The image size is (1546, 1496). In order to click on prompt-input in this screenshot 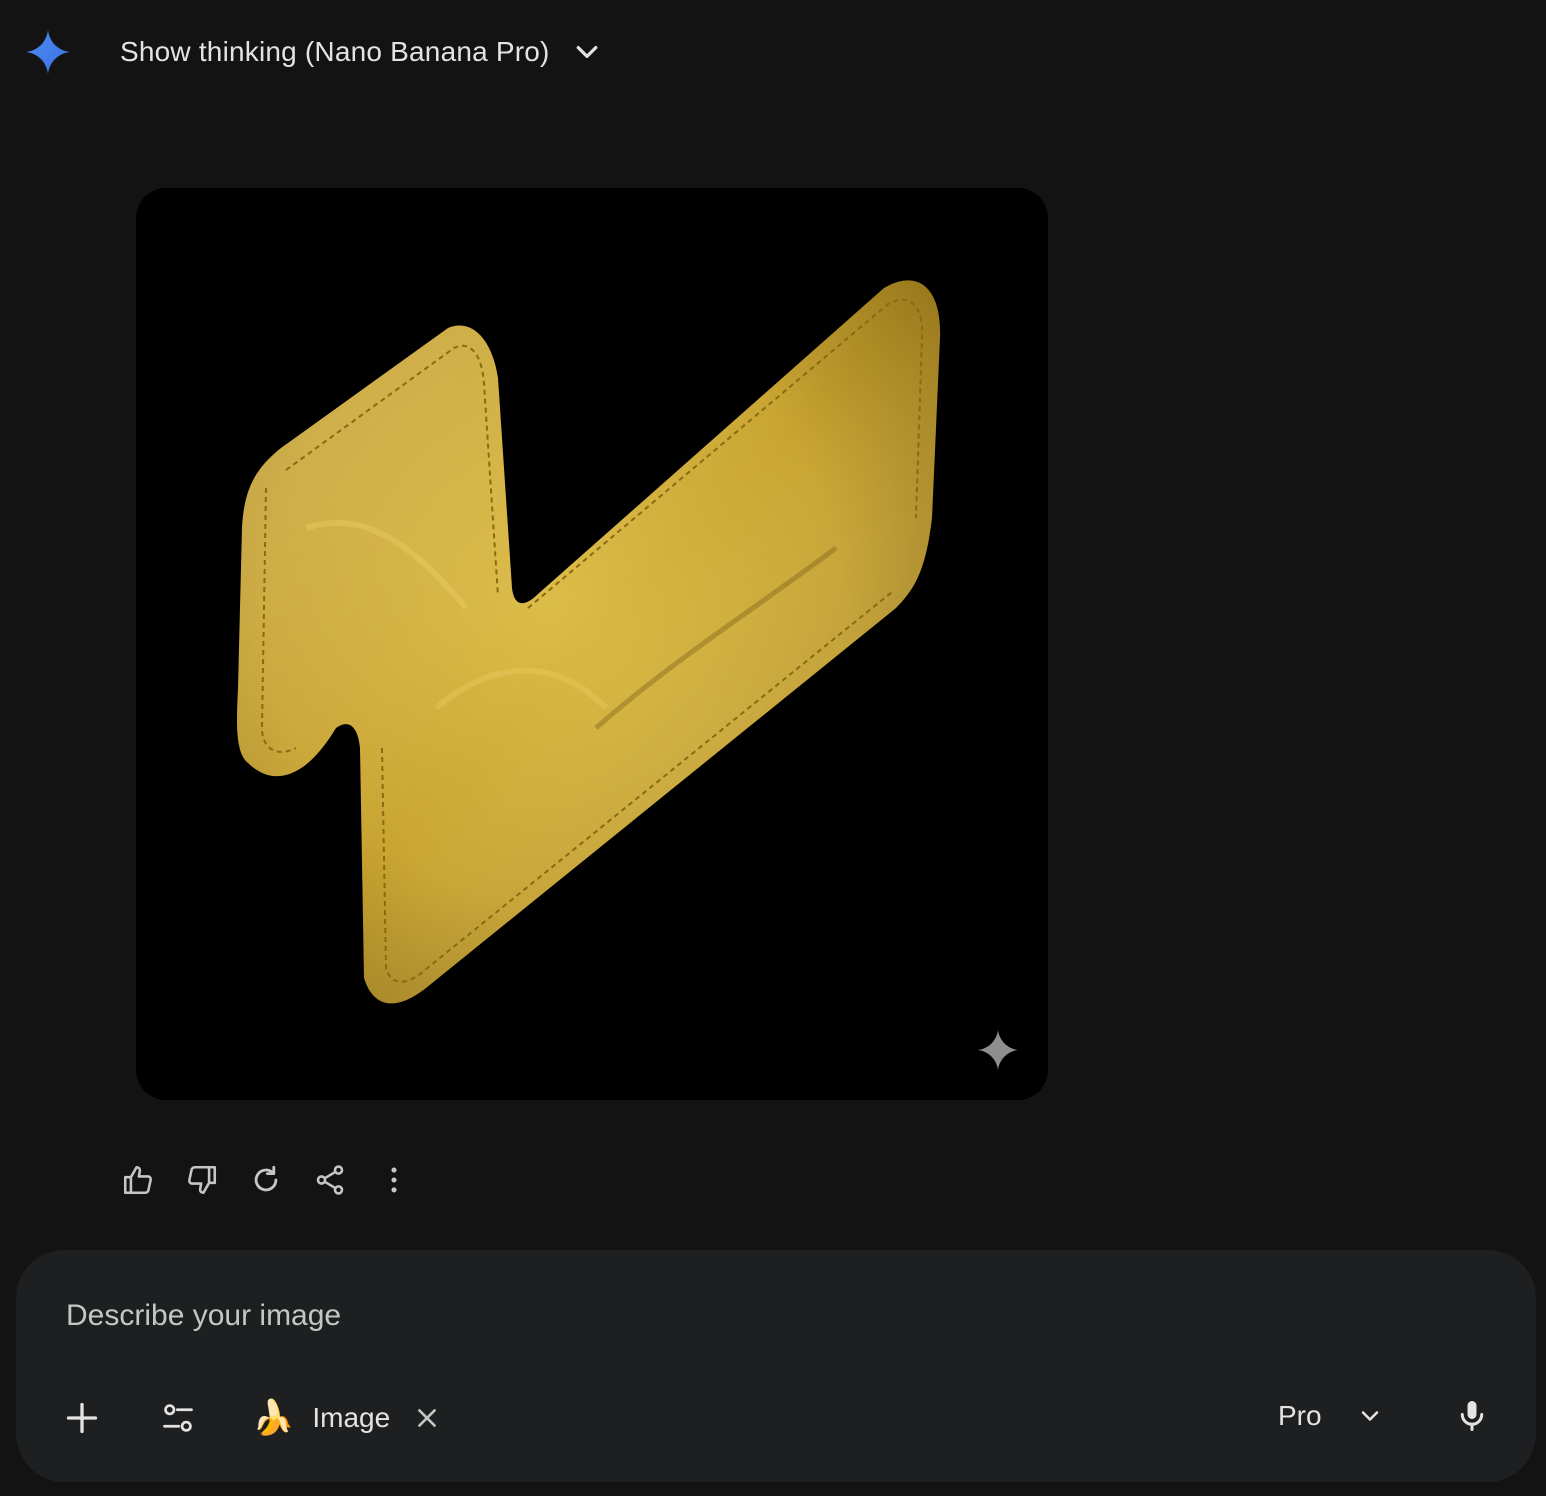, I will do `click(666, 1316)`.